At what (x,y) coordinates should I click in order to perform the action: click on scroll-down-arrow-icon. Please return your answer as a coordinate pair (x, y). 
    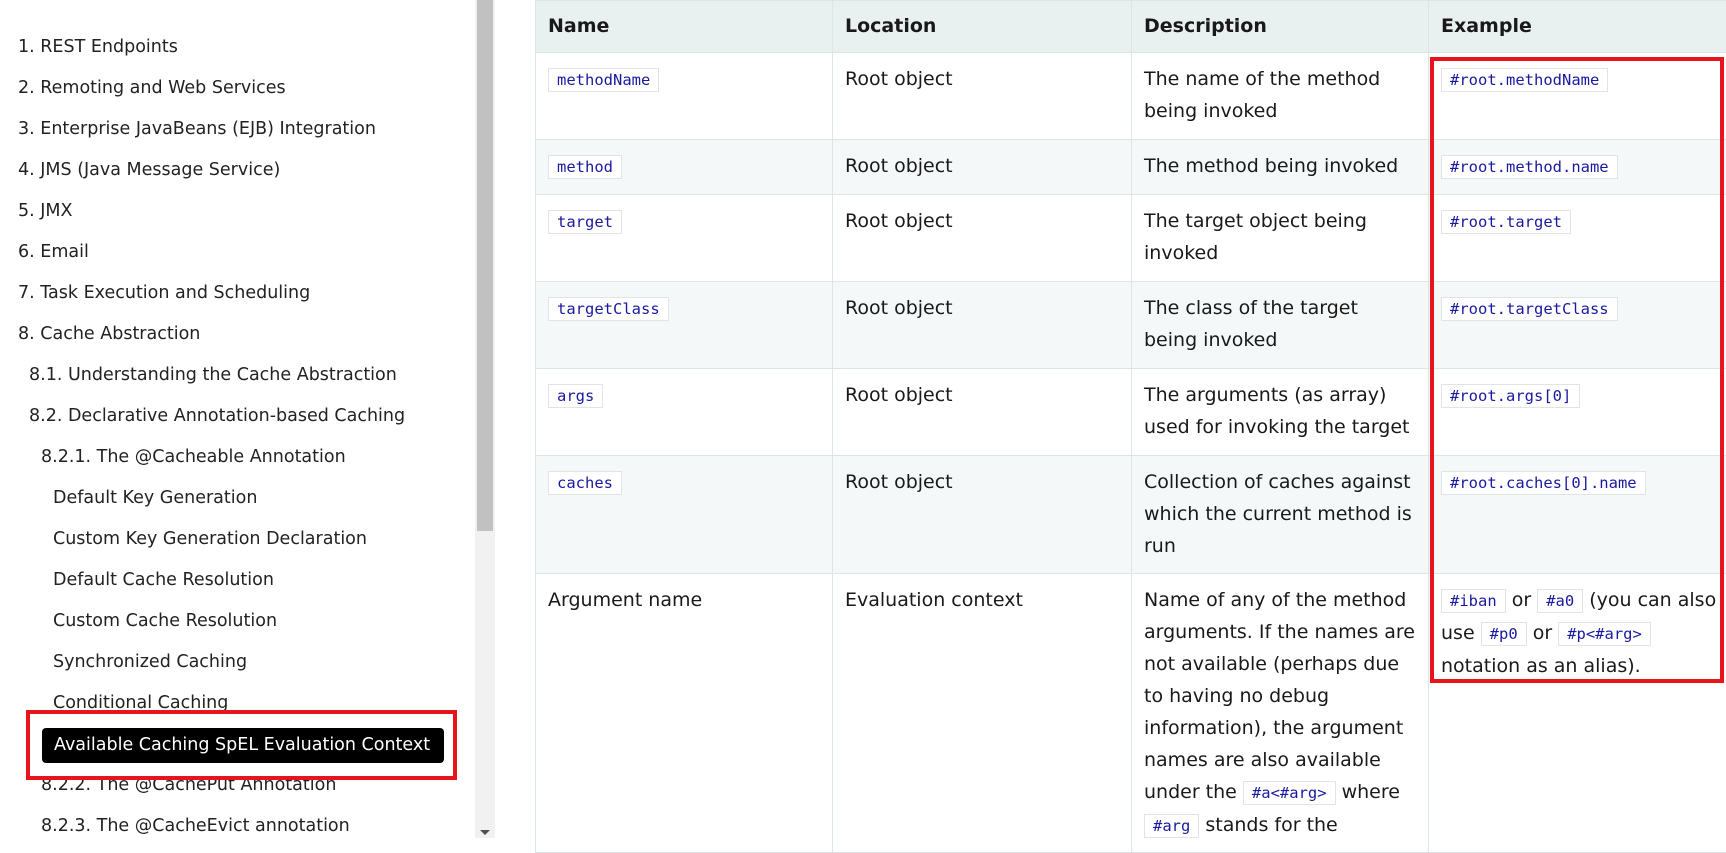
    Looking at the image, I should click on (485, 832).